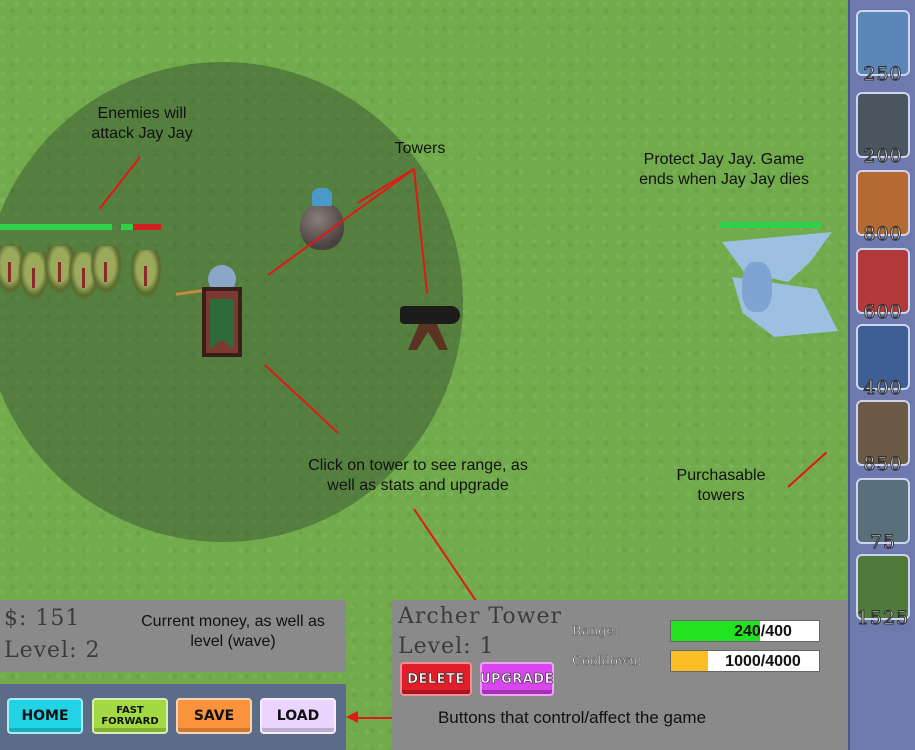 The height and width of the screenshot is (750, 915). Describe the element at coordinates (130, 716) in the screenshot. I see `fast-forward-button: FAST FORWARD` at that location.